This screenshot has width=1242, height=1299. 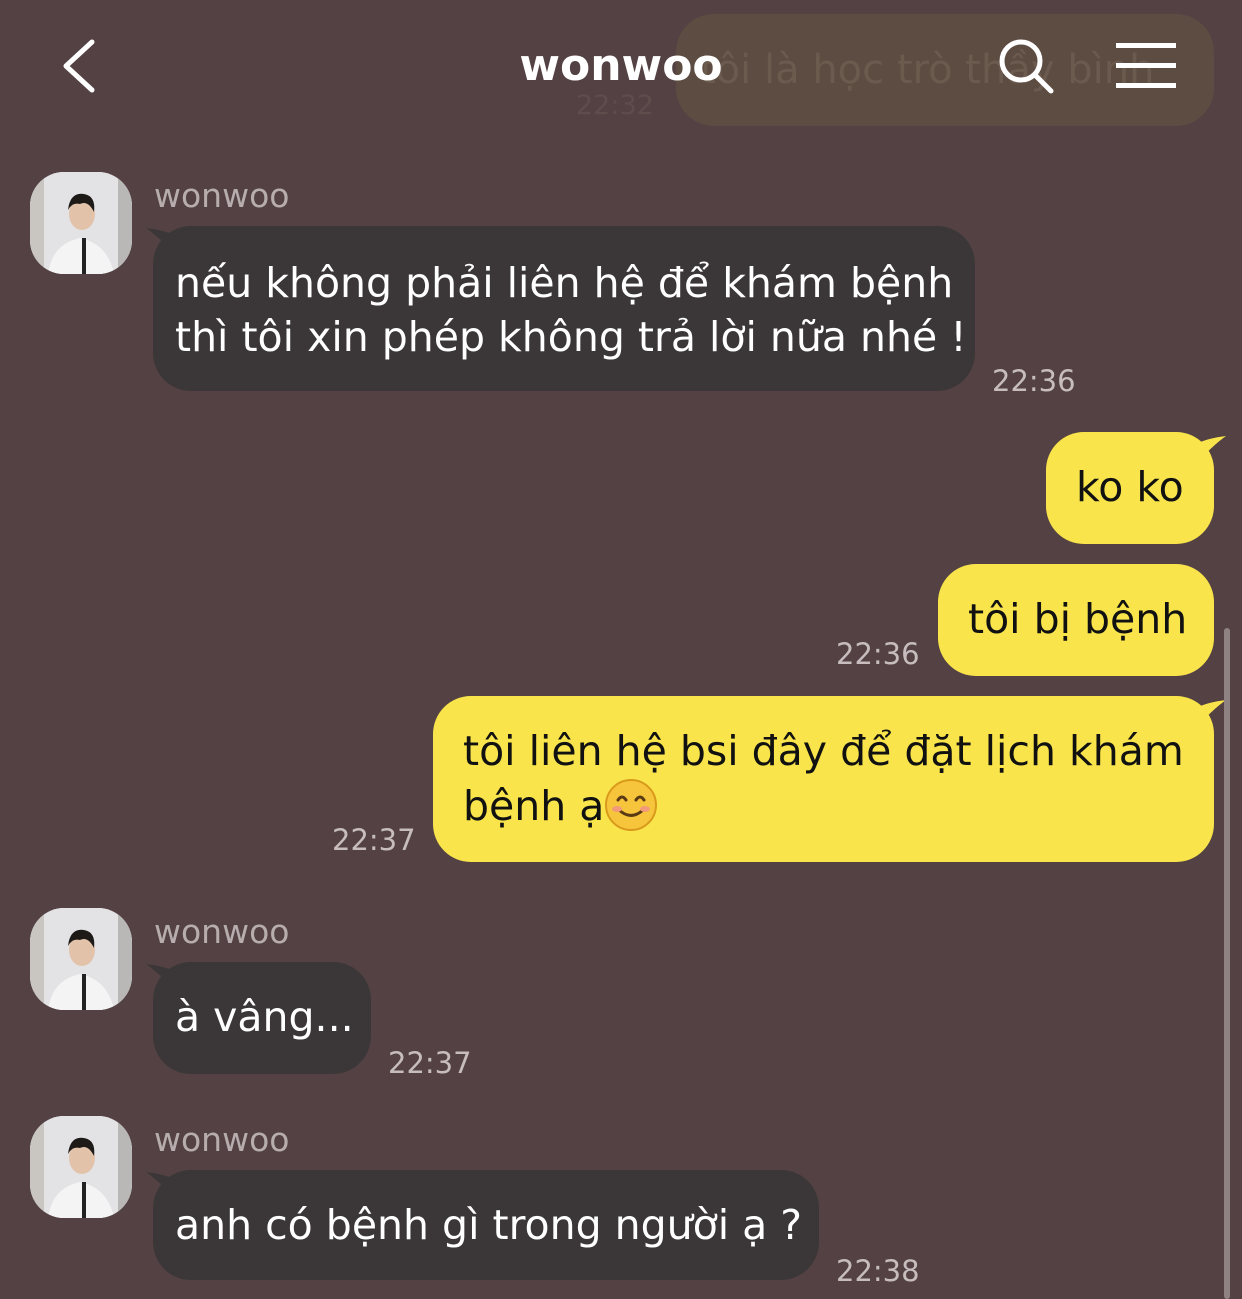 What do you see at coordinates (571, 337) in the screenshot?
I see `message-line: thì tôi xin phép không trả lời nữa nhé !` at bounding box center [571, 337].